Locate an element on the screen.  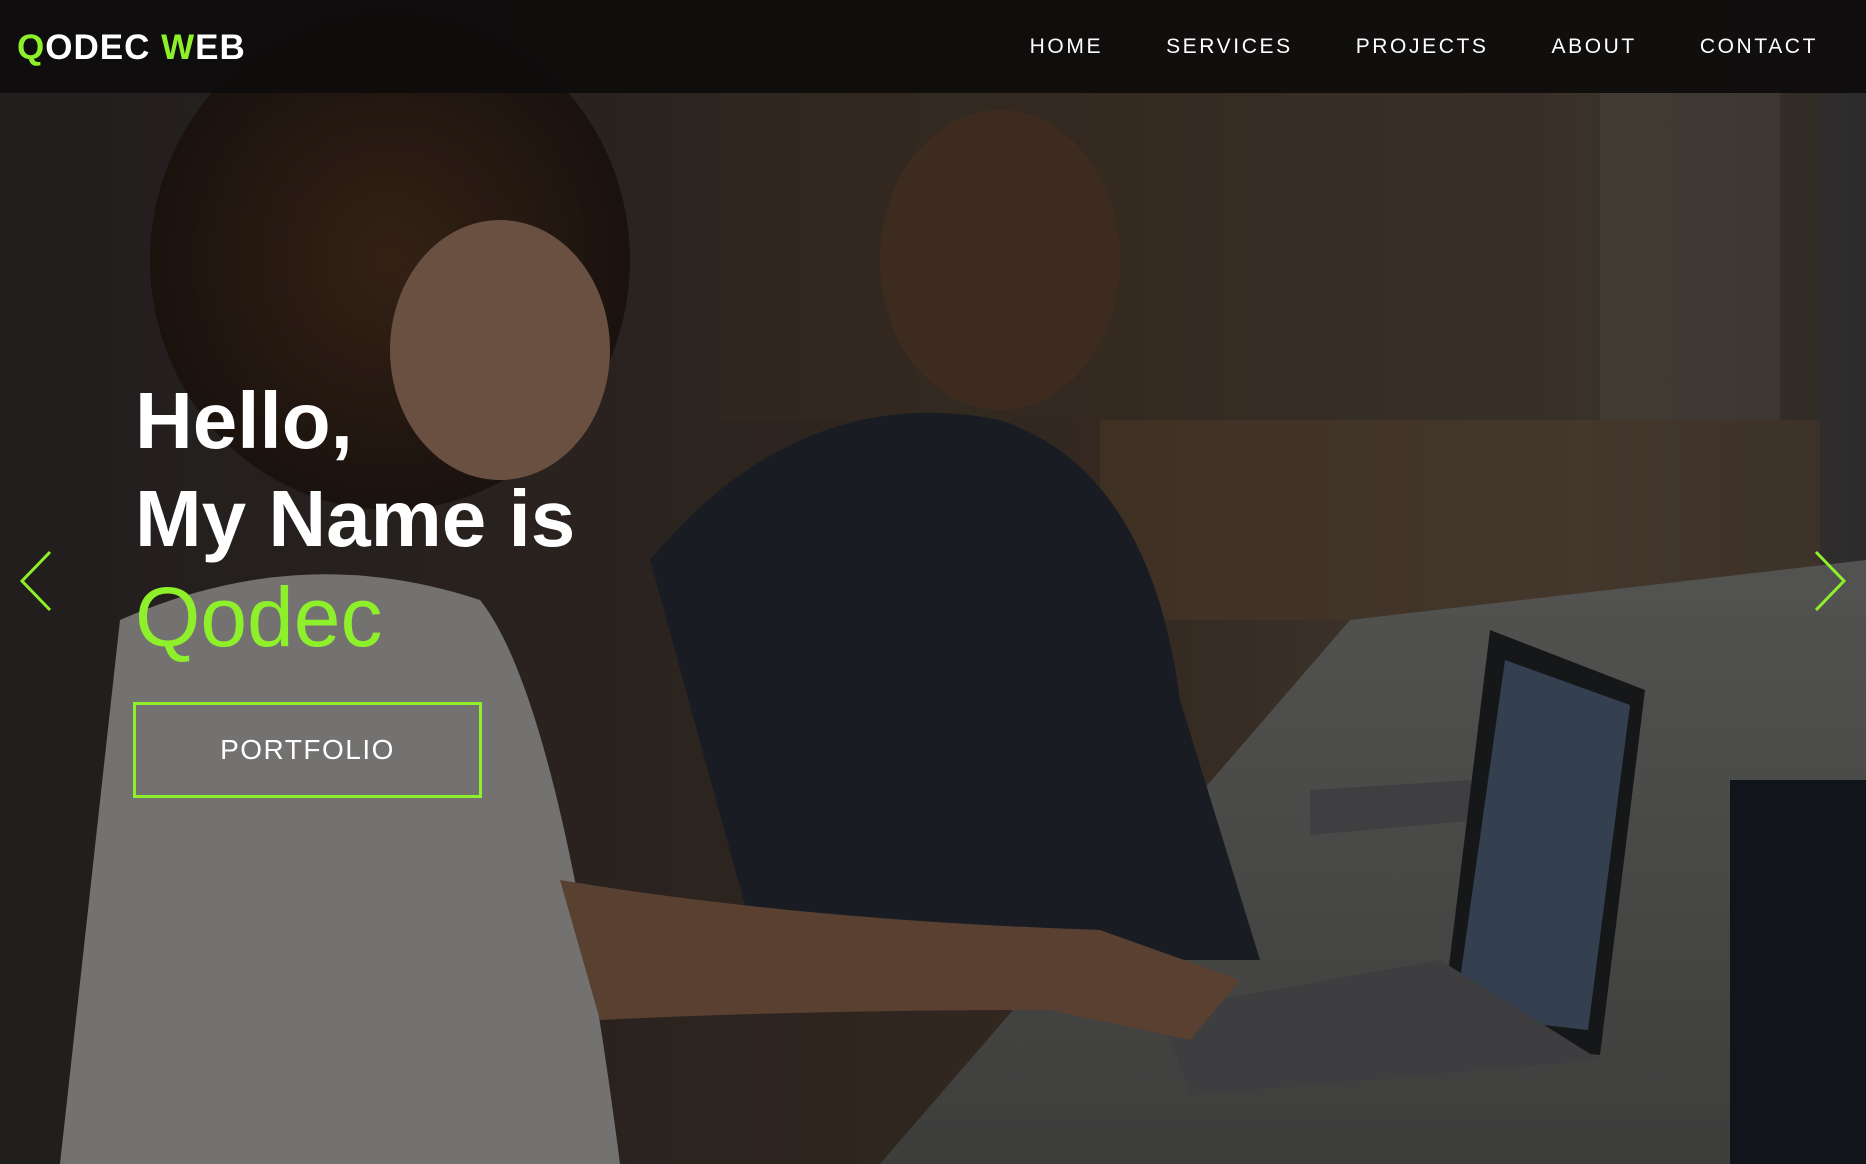
main-nav: HOME SERVICES PROJECTS ABOUT CONTACT is located at coordinates (1392, 46).